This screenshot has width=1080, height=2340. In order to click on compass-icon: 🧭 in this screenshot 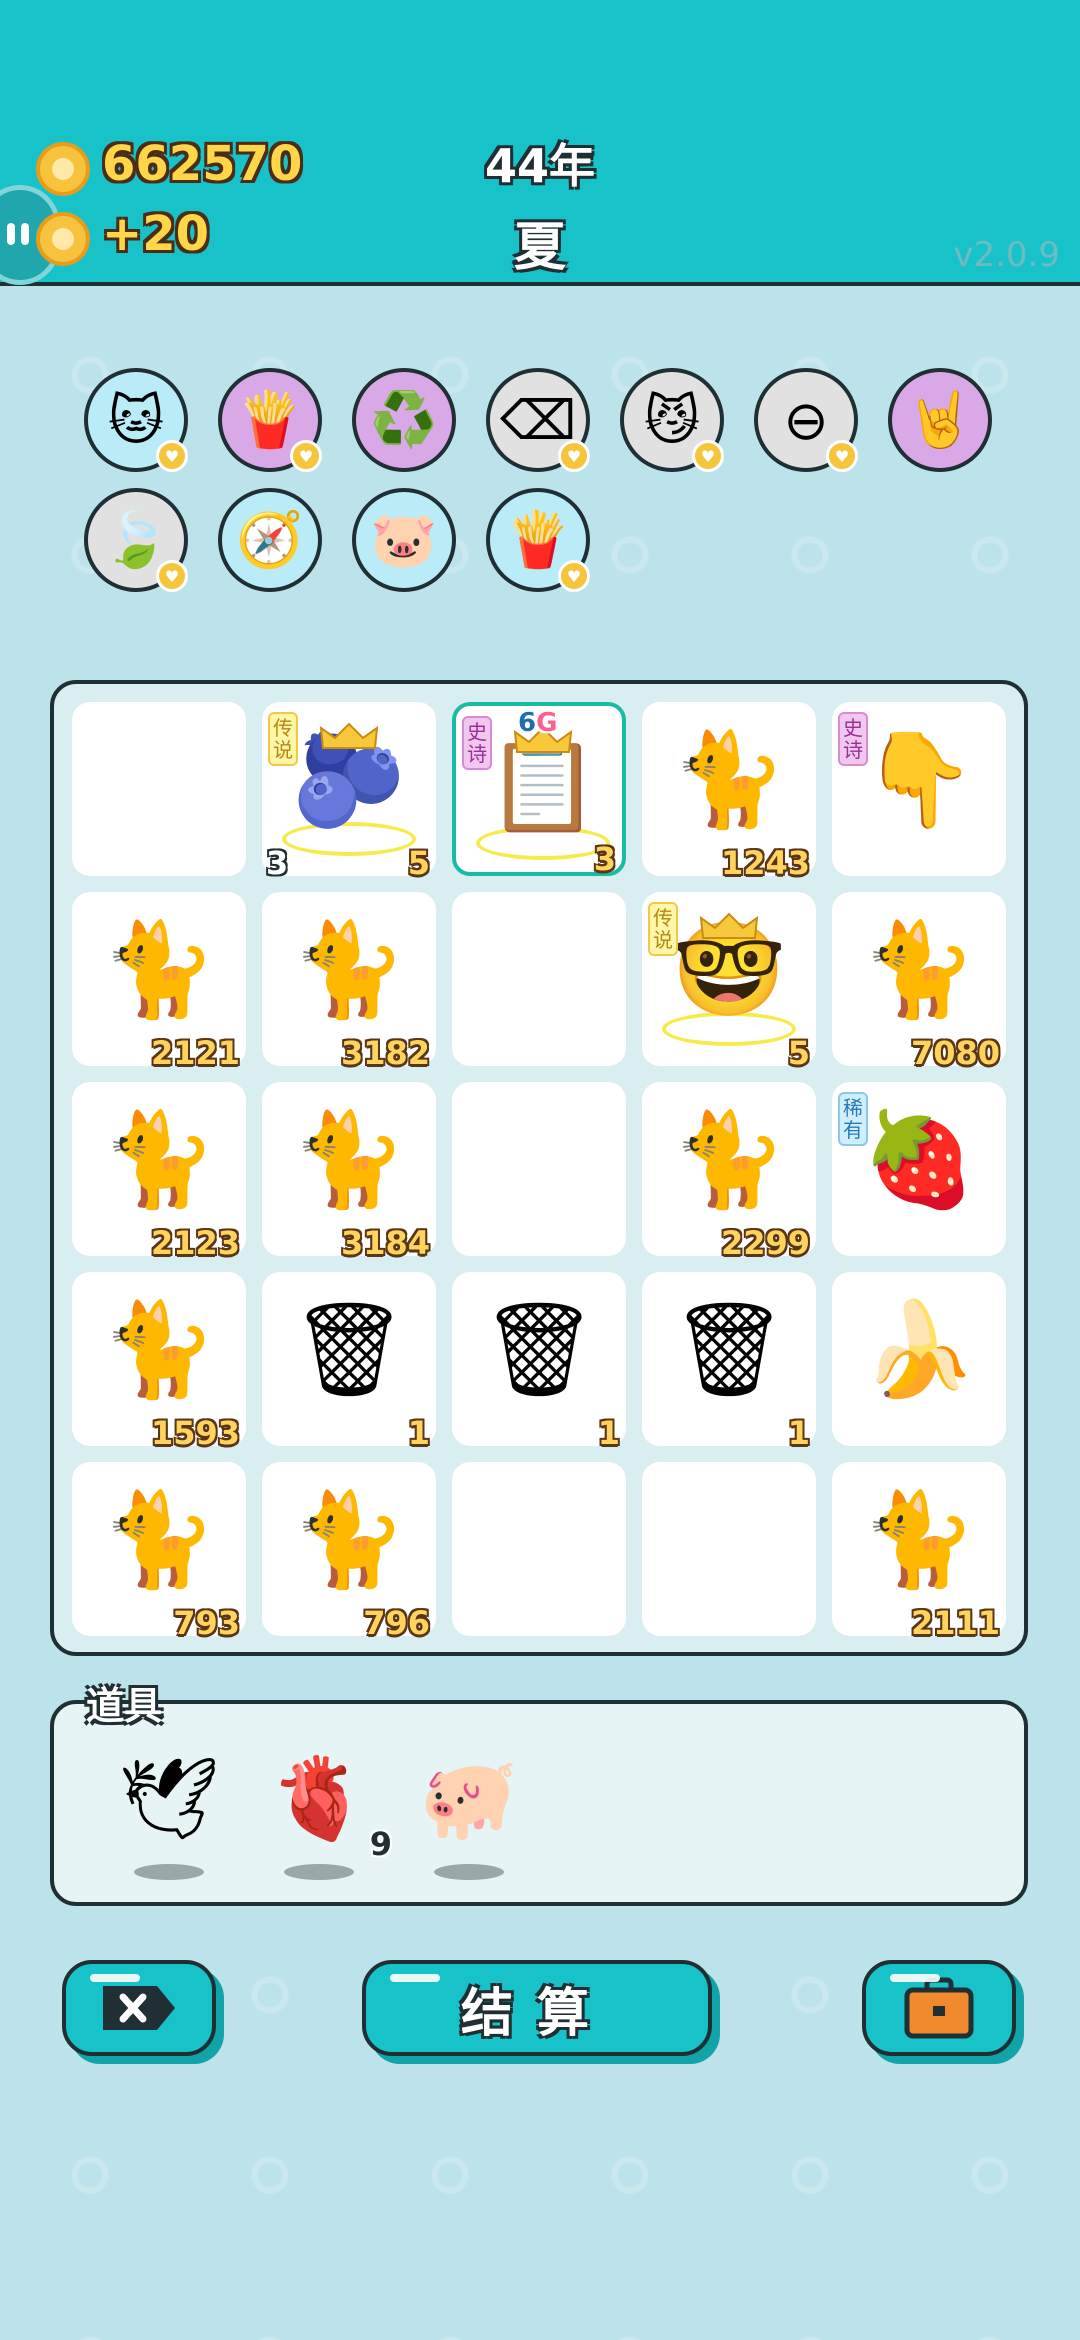, I will do `click(270, 539)`.